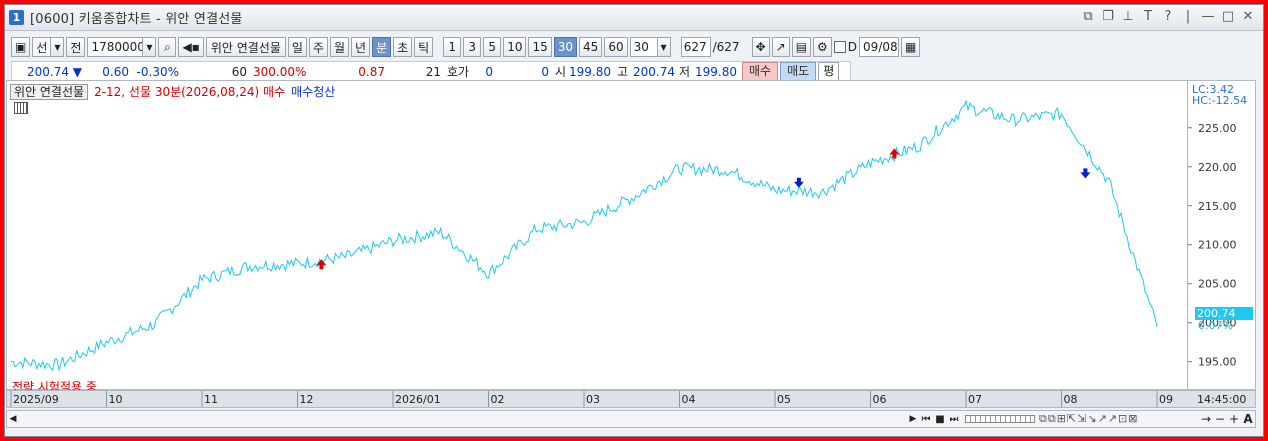 The image size is (1268, 441). I want to click on date-field: 09/08, so click(879, 47).